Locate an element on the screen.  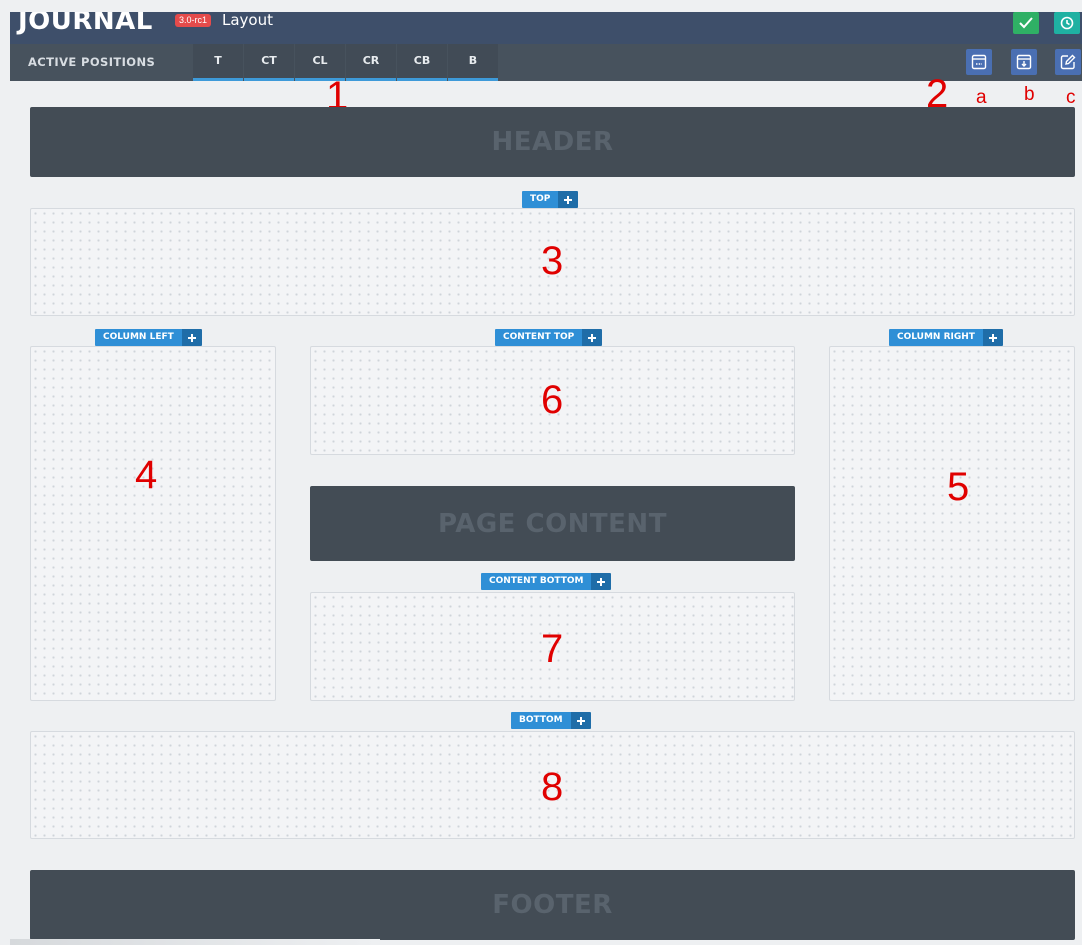
add-content-bottom-button is located at coordinates (601, 581).